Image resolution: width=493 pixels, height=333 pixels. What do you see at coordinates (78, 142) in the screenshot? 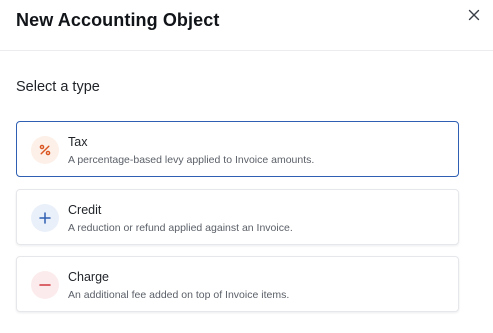
I see `option-title: Tax` at bounding box center [78, 142].